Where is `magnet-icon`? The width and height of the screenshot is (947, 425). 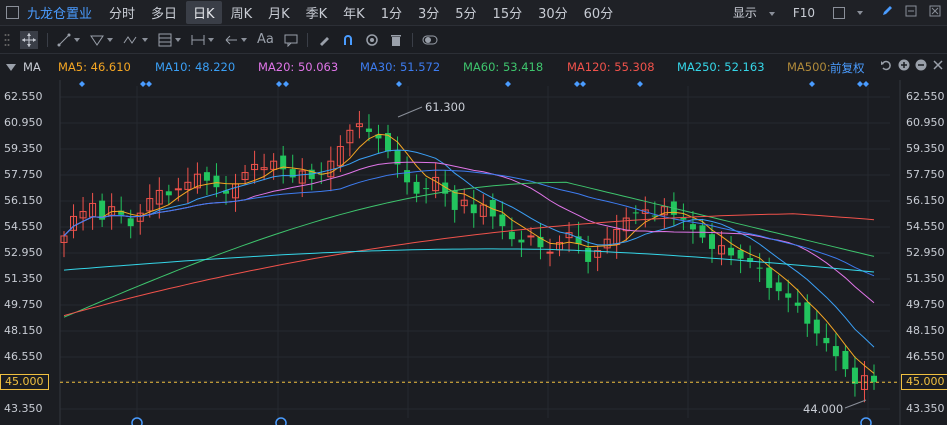 magnet-icon is located at coordinates (348, 40).